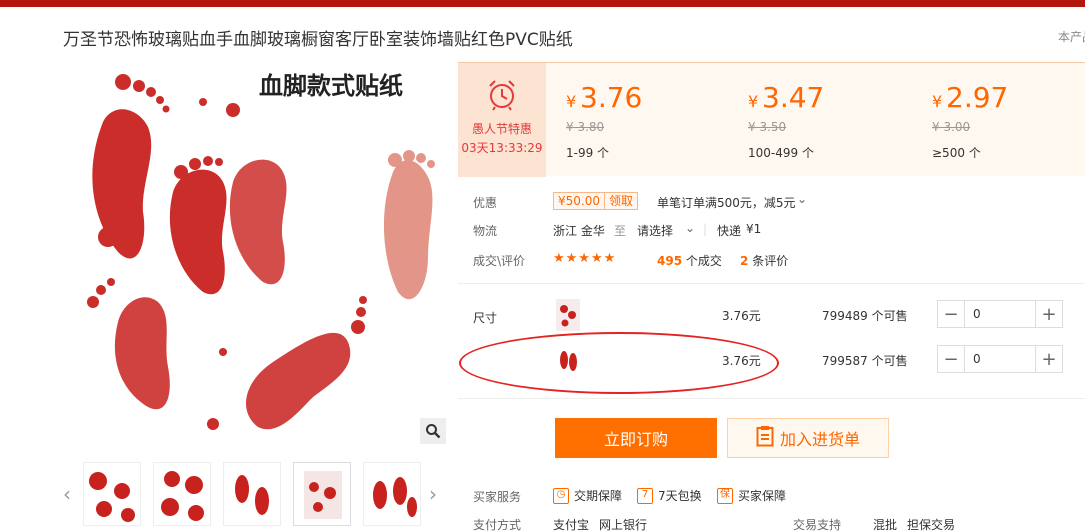 This screenshot has height=532, width=1085. What do you see at coordinates (501, 129) in the screenshot?
I see `promo-label: 愚人节特惠` at bounding box center [501, 129].